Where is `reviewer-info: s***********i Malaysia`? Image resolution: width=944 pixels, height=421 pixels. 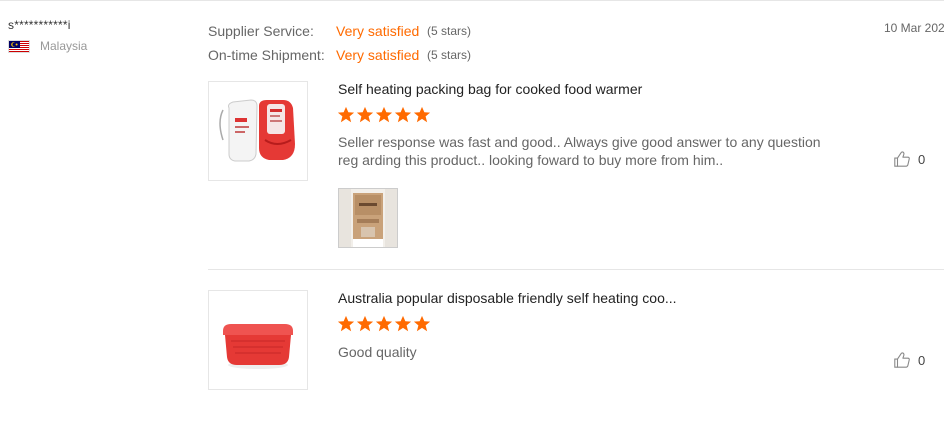 reviewer-info: s***********i Malaysia is located at coordinates (47, 35).